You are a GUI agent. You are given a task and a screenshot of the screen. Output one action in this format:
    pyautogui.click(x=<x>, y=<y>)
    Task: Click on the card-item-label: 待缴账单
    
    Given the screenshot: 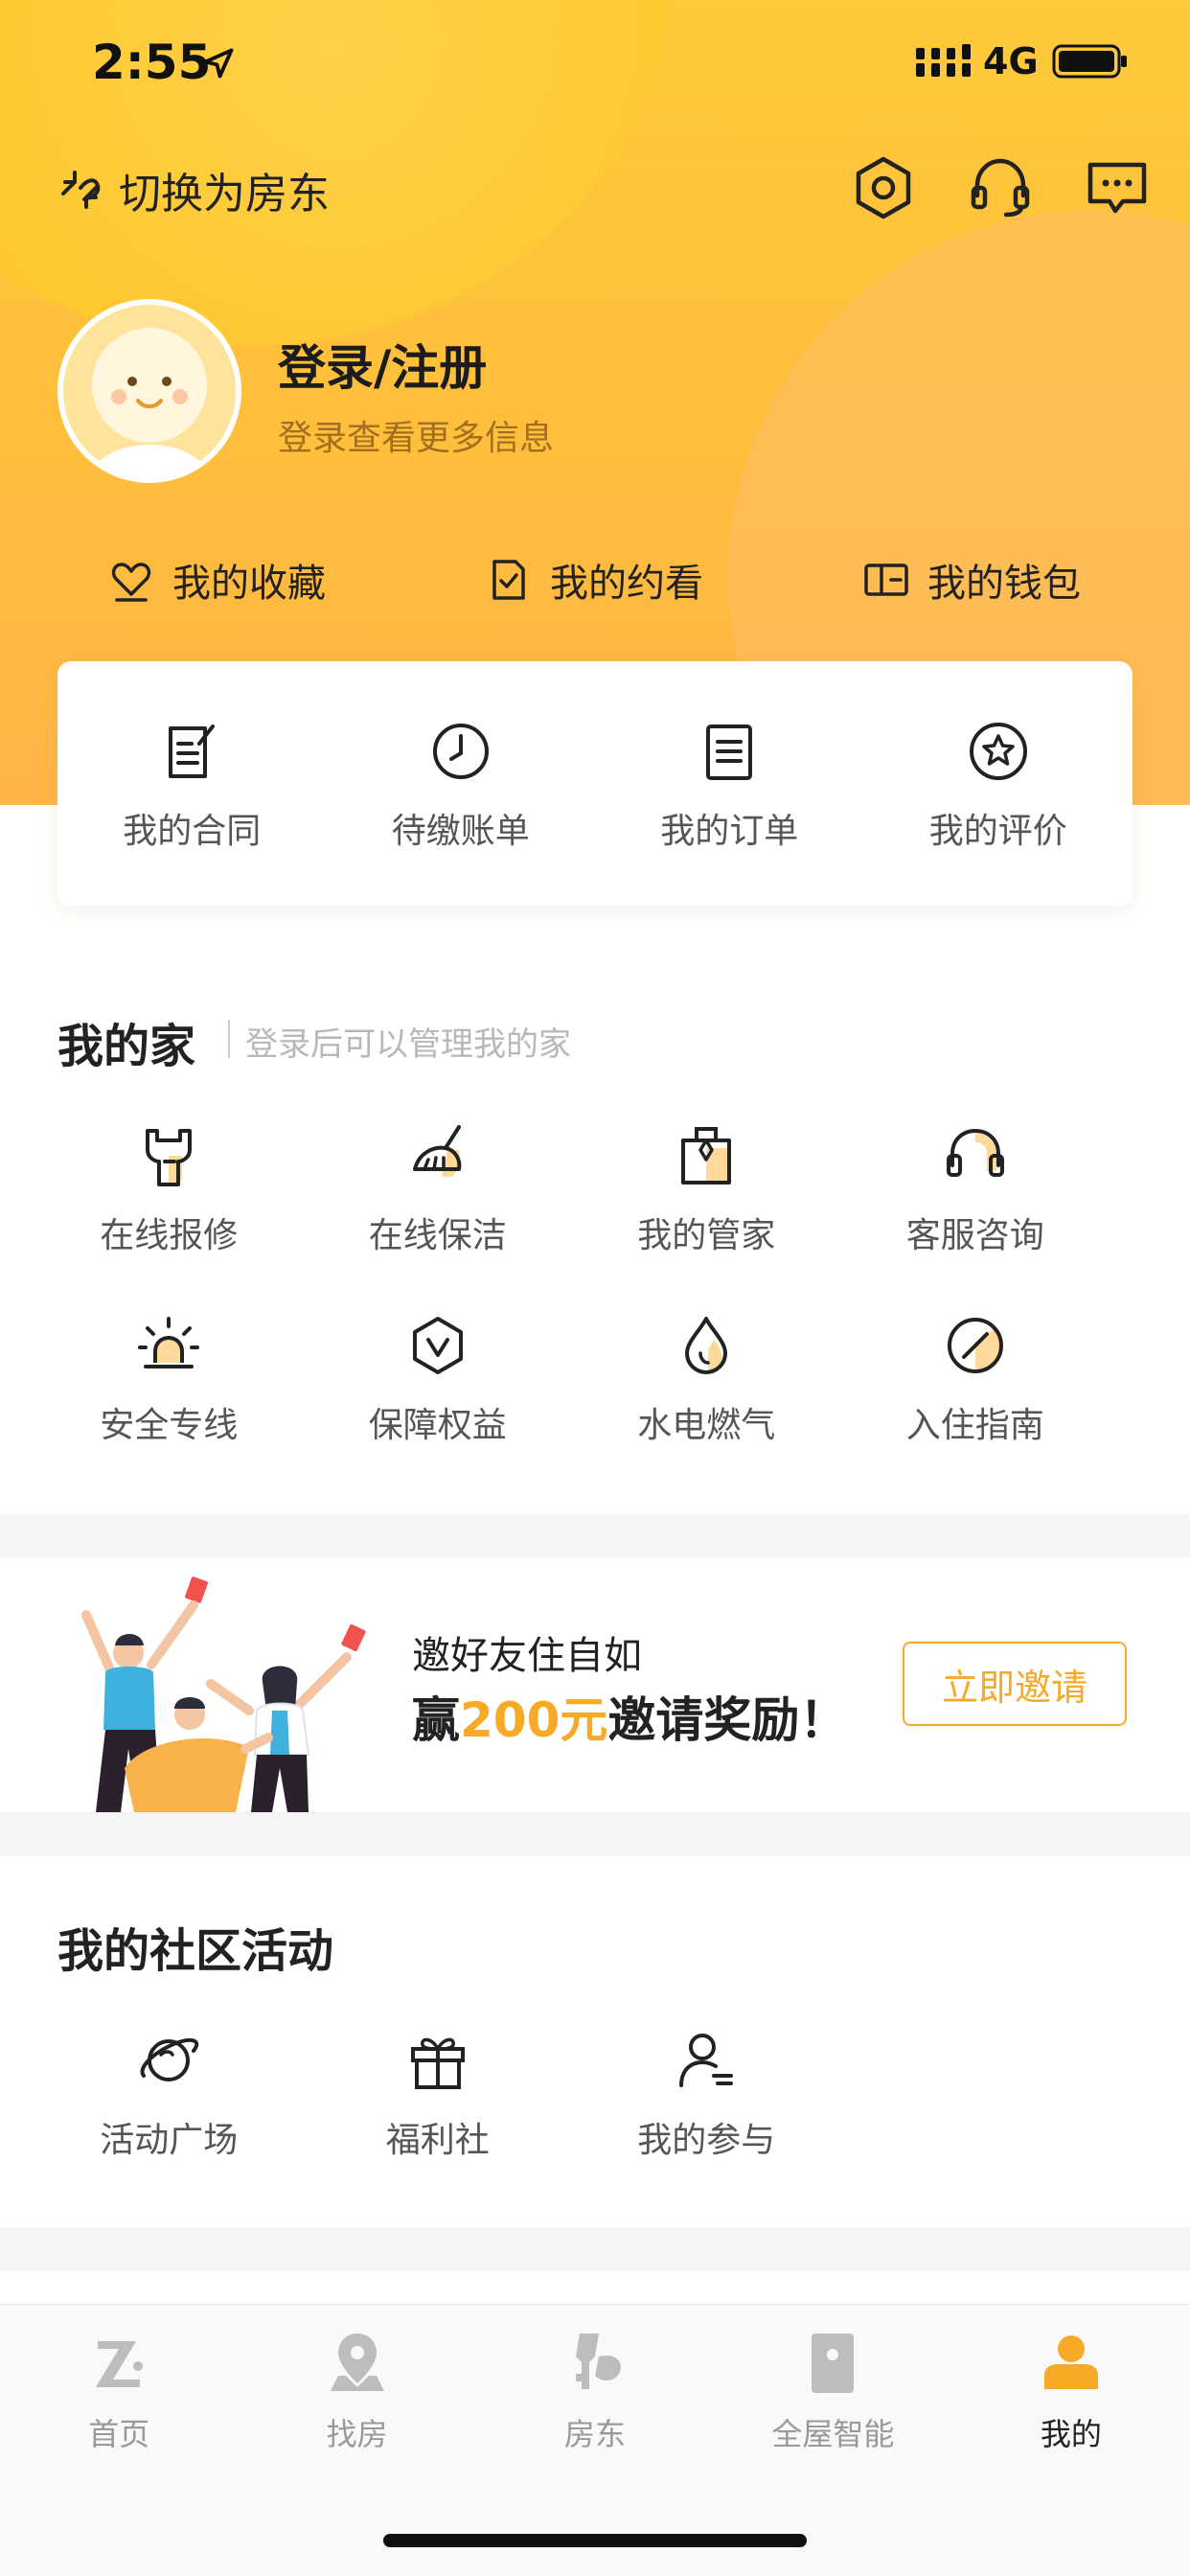 What is the action you would take?
    pyautogui.click(x=460, y=831)
    